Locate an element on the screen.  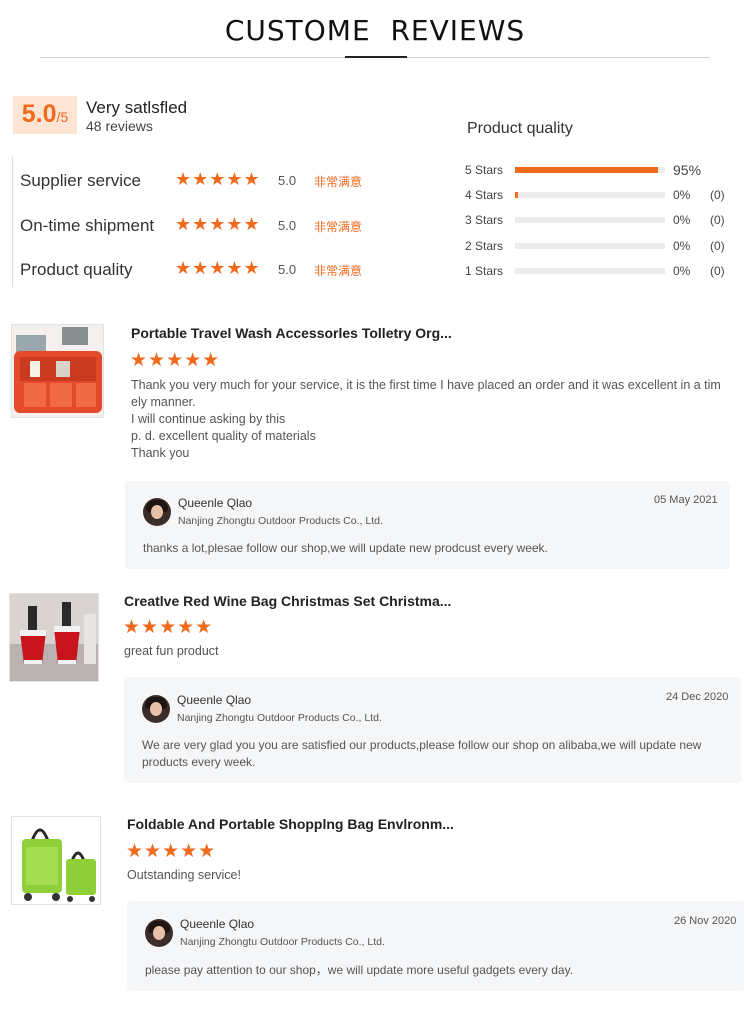
page-title: CUSTOME REVIEWS is located at coordinates (375, 30).